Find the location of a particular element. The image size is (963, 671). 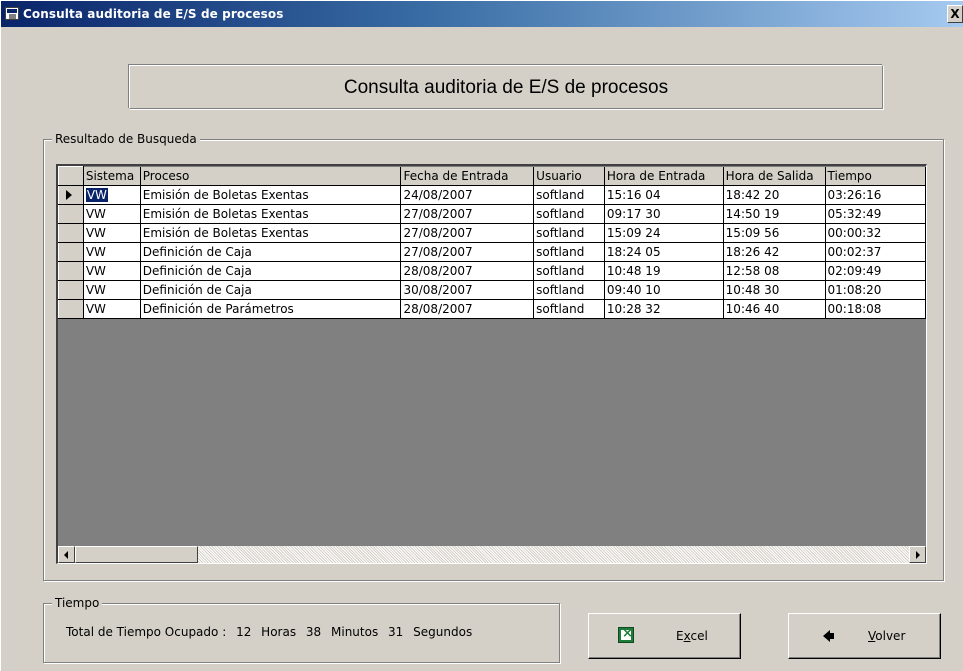

window-title: Consulta auditoria de E/S de procesos is located at coordinates (153, 14).